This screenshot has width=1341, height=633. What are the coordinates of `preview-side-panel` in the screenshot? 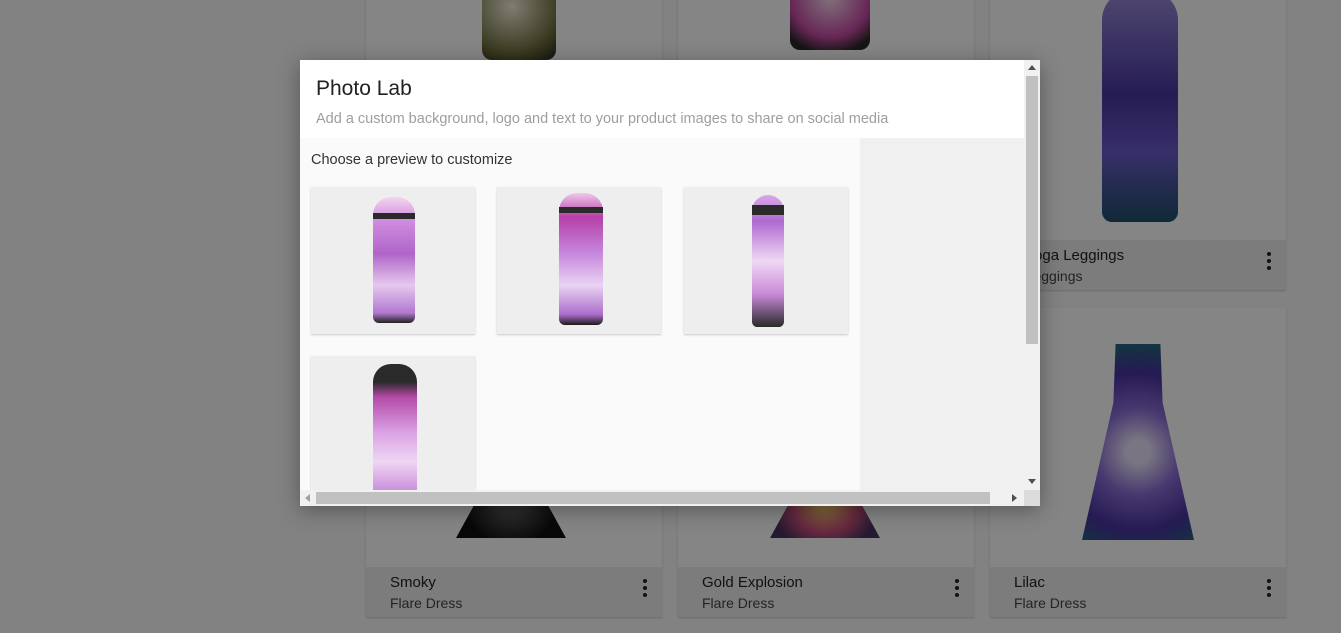 It's located at (942, 314).